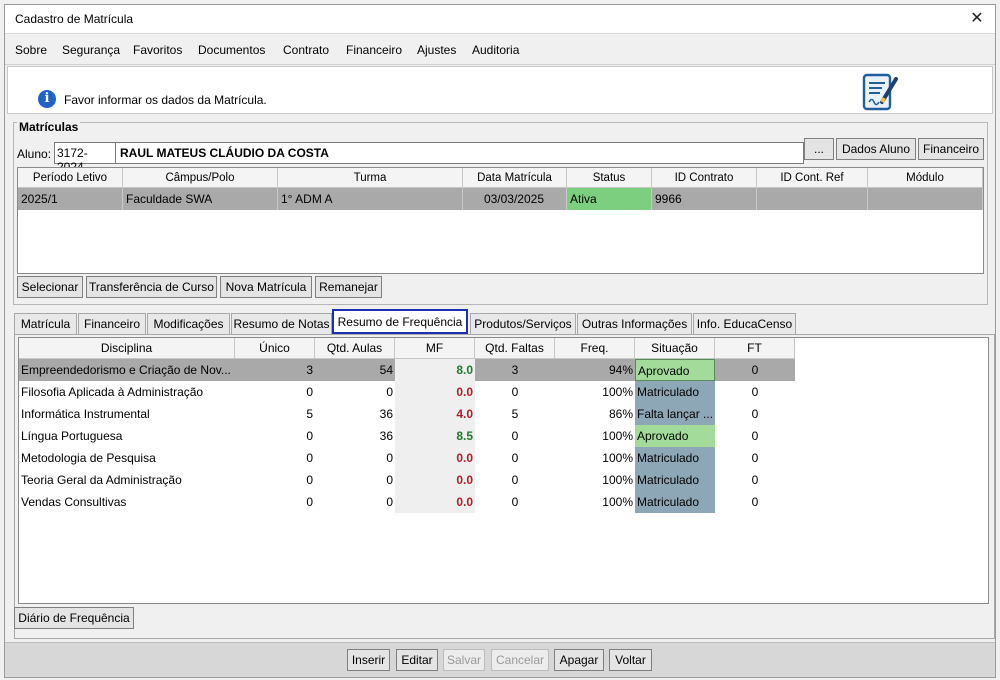 This screenshot has width=1000, height=680. Describe the element at coordinates (704, 178) in the screenshot. I see `column-header: ID Contrato` at that location.